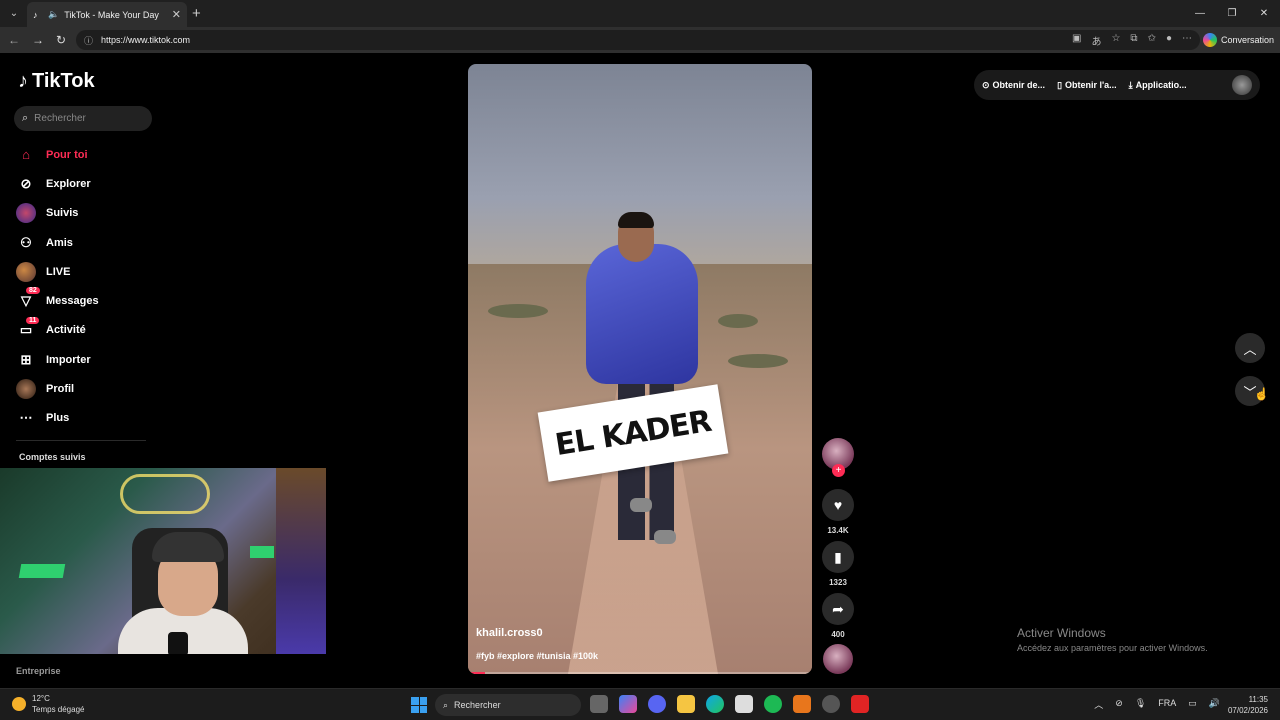 This screenshot has width=1280, height=720. What do you see at coordinates (838, 557) in the screenshot?
I see `save-button: ▮` at bounding box center [838, 557].